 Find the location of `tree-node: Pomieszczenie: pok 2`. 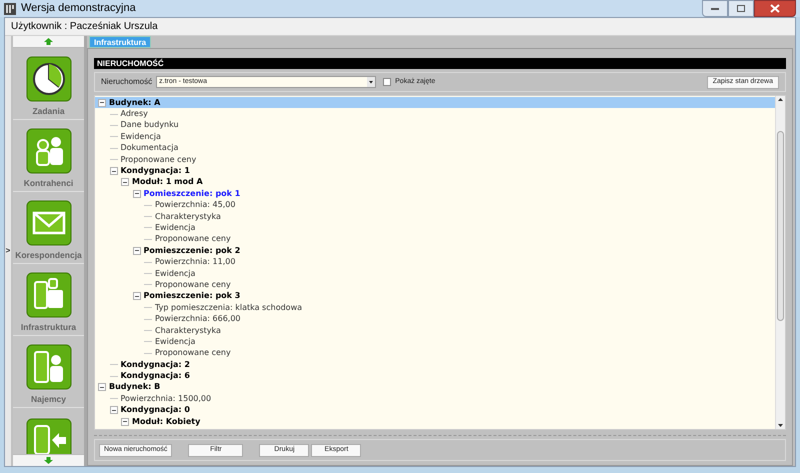

tree-node: Pomieszczenie: pok 2 is located at coordinates (192, 250).